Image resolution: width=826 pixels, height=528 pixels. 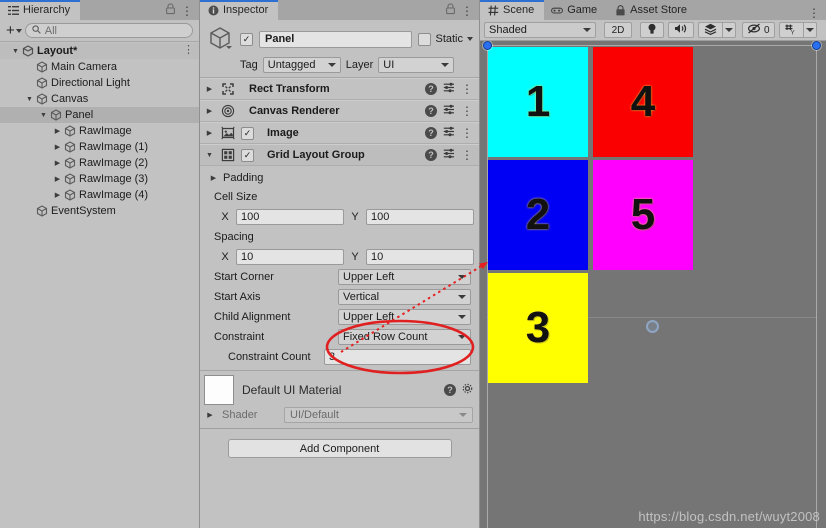 What do you see at coordinates (729, 30) in the screenshot?
I see `effects-dropdown-button` at bounding box center [729, 30].